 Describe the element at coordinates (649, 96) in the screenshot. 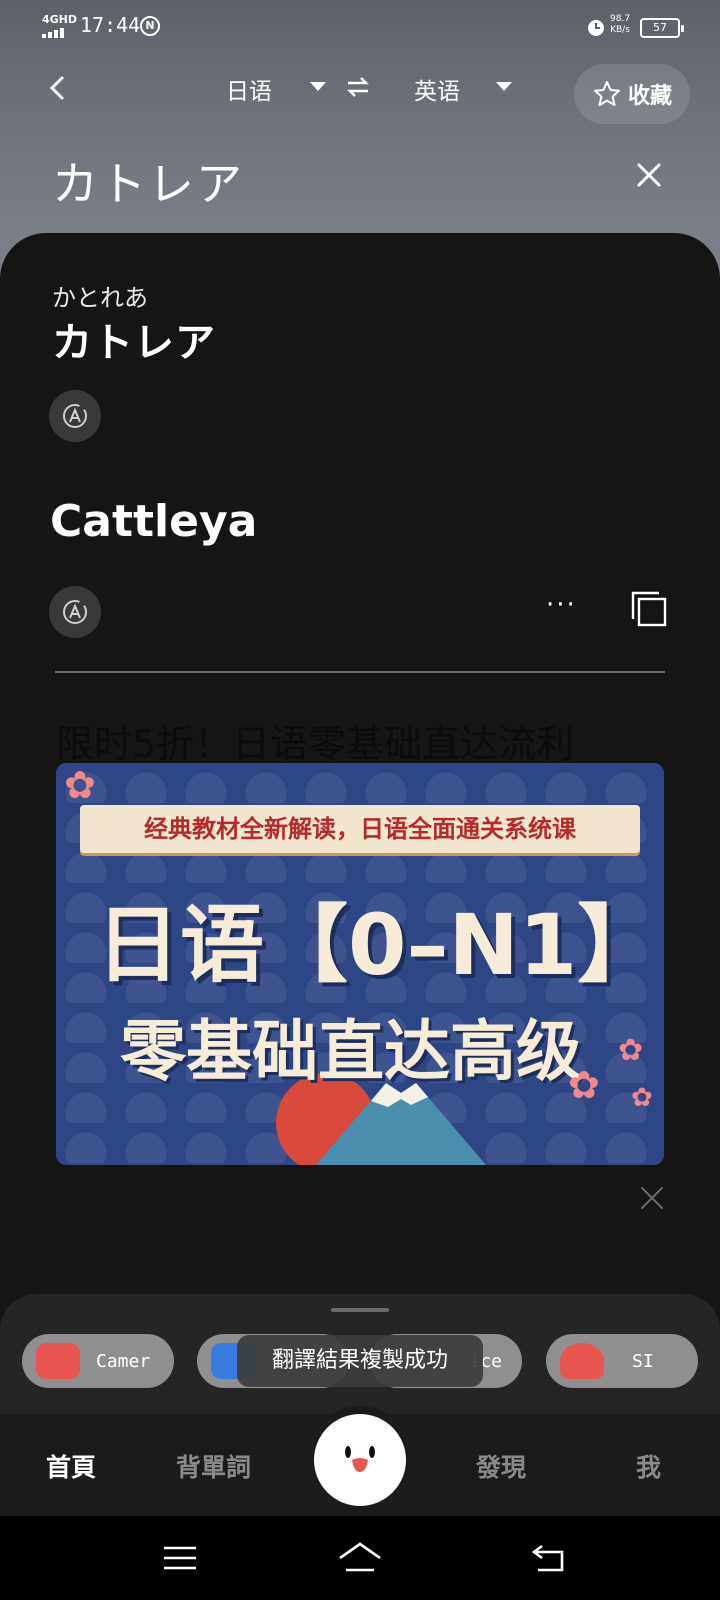

I see `favorite-label: 收藏` at that location.